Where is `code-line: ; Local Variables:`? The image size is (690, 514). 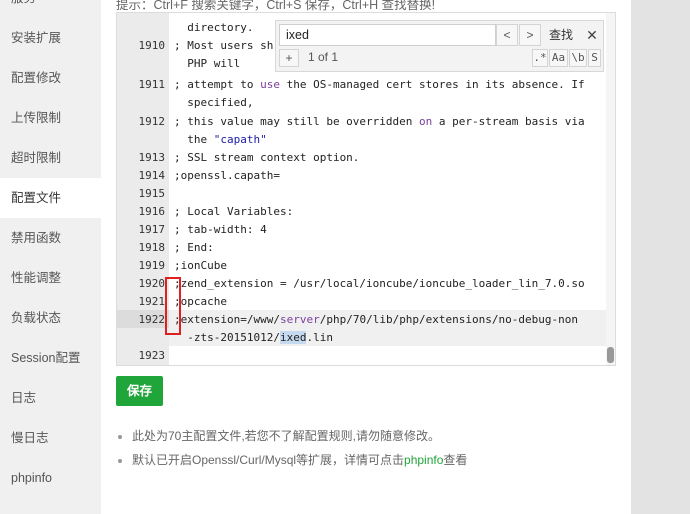 code-line: ; Local Variables: is located at coordinates (233, 212).